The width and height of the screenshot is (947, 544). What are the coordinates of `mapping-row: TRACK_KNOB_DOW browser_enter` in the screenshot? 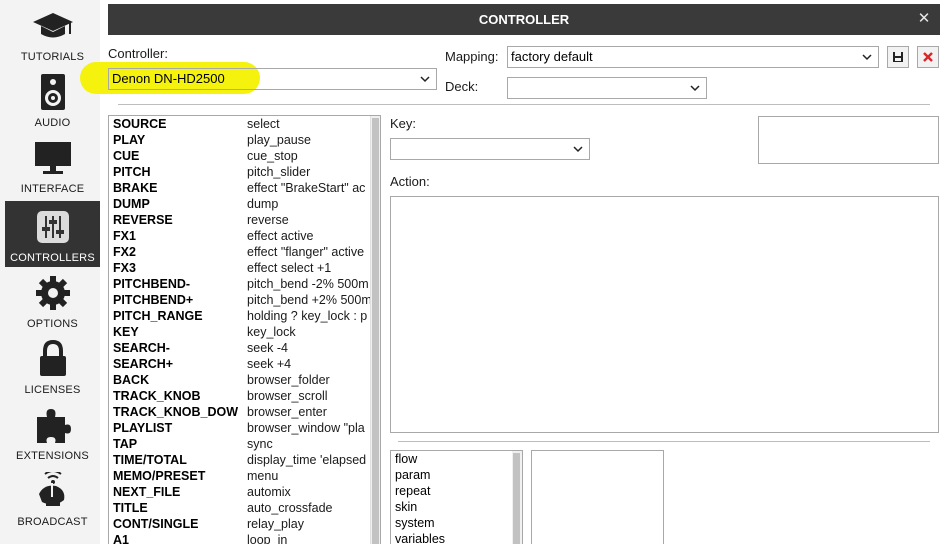 It's located at (240, 412).